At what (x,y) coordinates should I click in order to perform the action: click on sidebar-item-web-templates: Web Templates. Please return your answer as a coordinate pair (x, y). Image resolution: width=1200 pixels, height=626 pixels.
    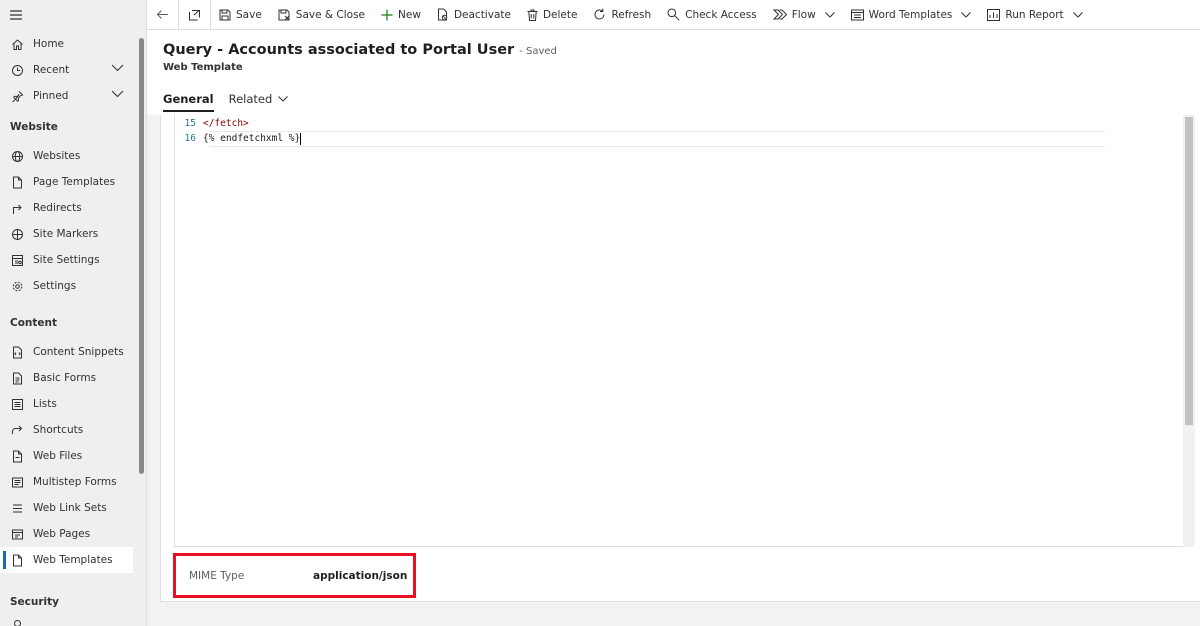
    Looking at the image, I should click on (66, 560).